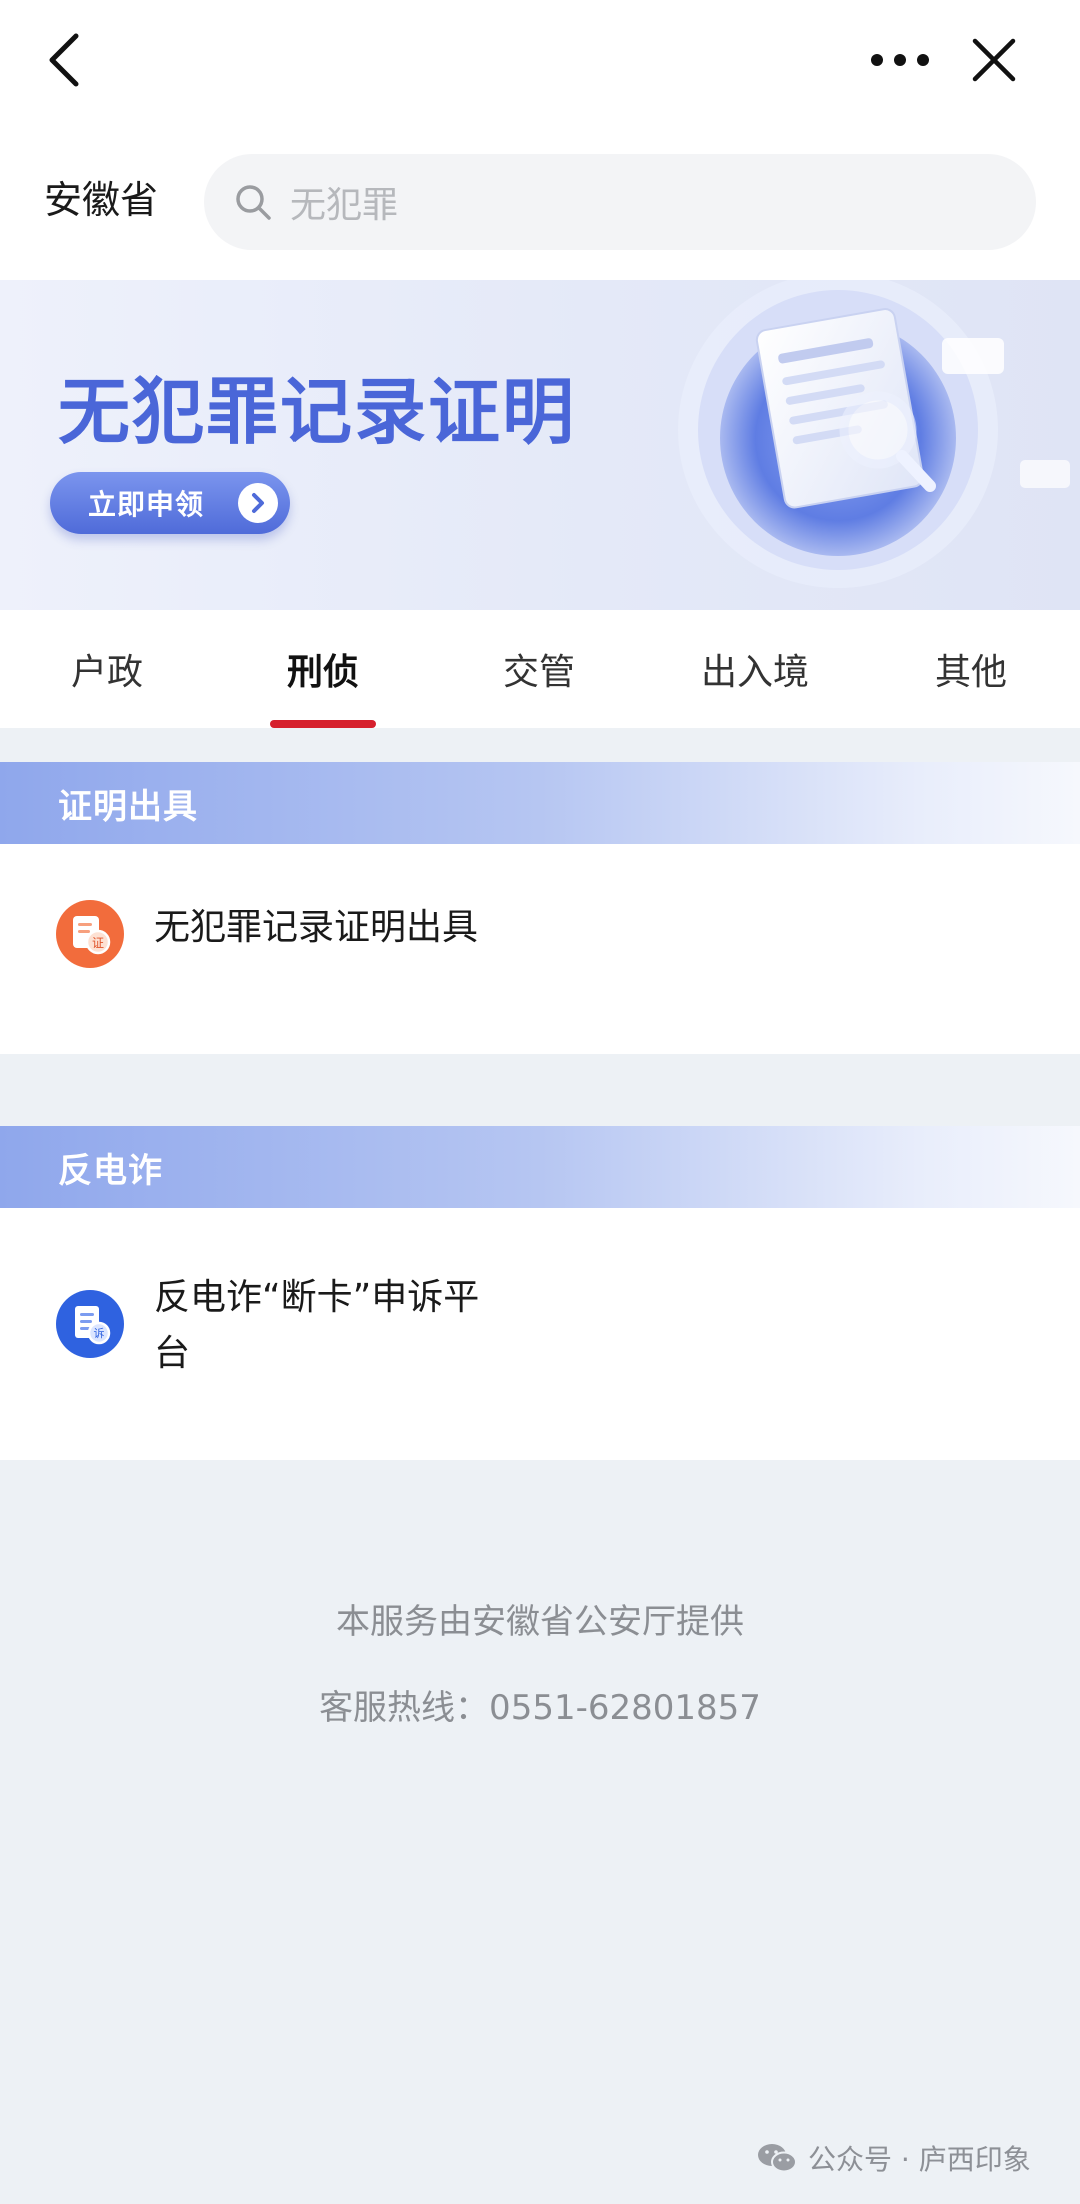  I want to click on section-header-anti-fraud: 反电诈, so click(540, 1167).